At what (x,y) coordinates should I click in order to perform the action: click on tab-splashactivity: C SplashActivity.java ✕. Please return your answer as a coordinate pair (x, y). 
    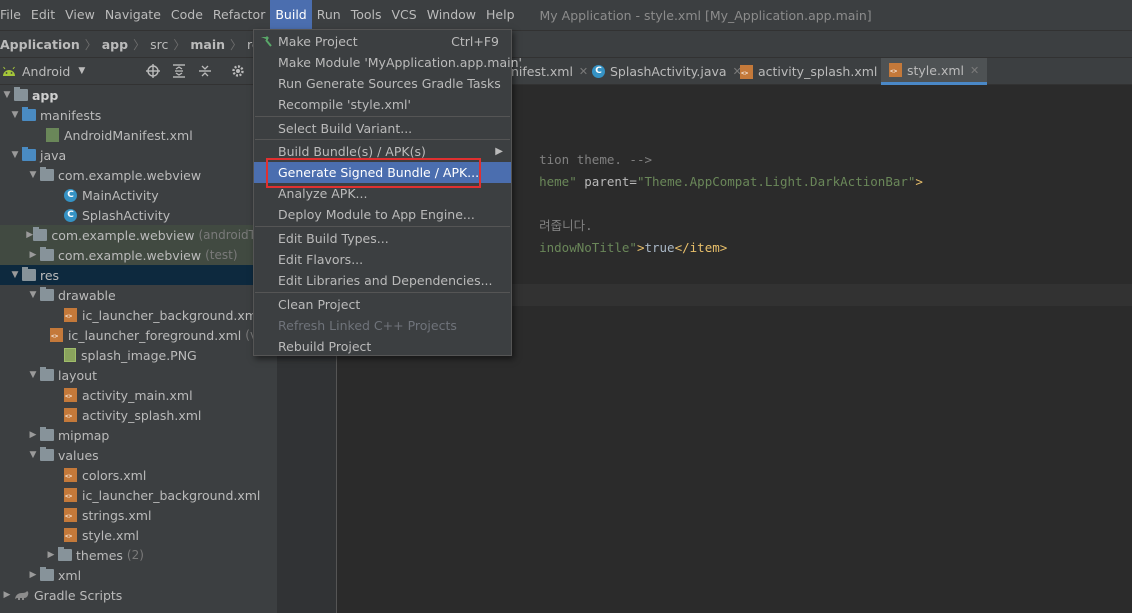
    Looking at the image, I should click on (667, 71).